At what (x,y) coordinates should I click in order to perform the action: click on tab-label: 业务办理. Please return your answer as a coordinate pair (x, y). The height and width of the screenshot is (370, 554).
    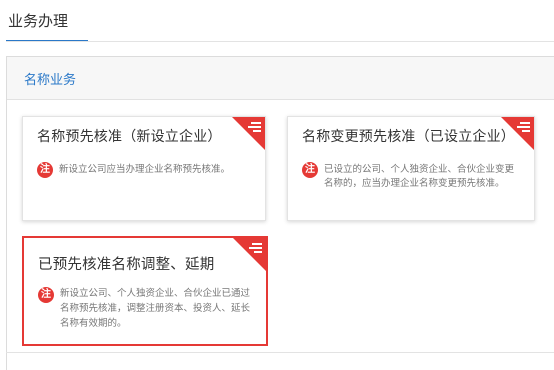
    Looking at the image, I should click on (38, 21).